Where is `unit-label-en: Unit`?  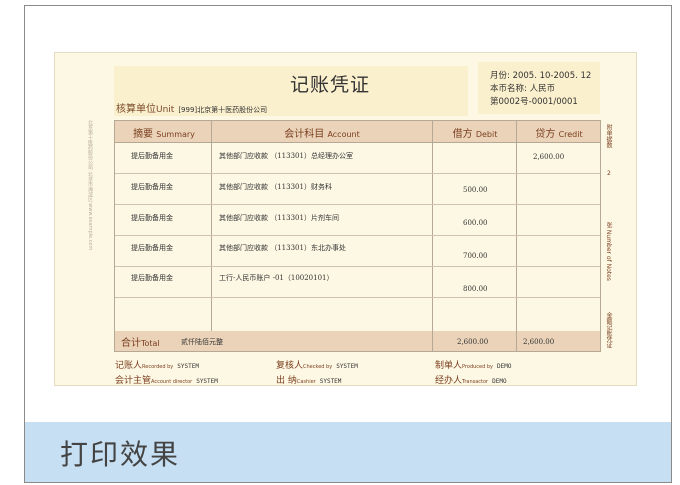
unit-label-en: Unit is located at coordinates (165, 110).